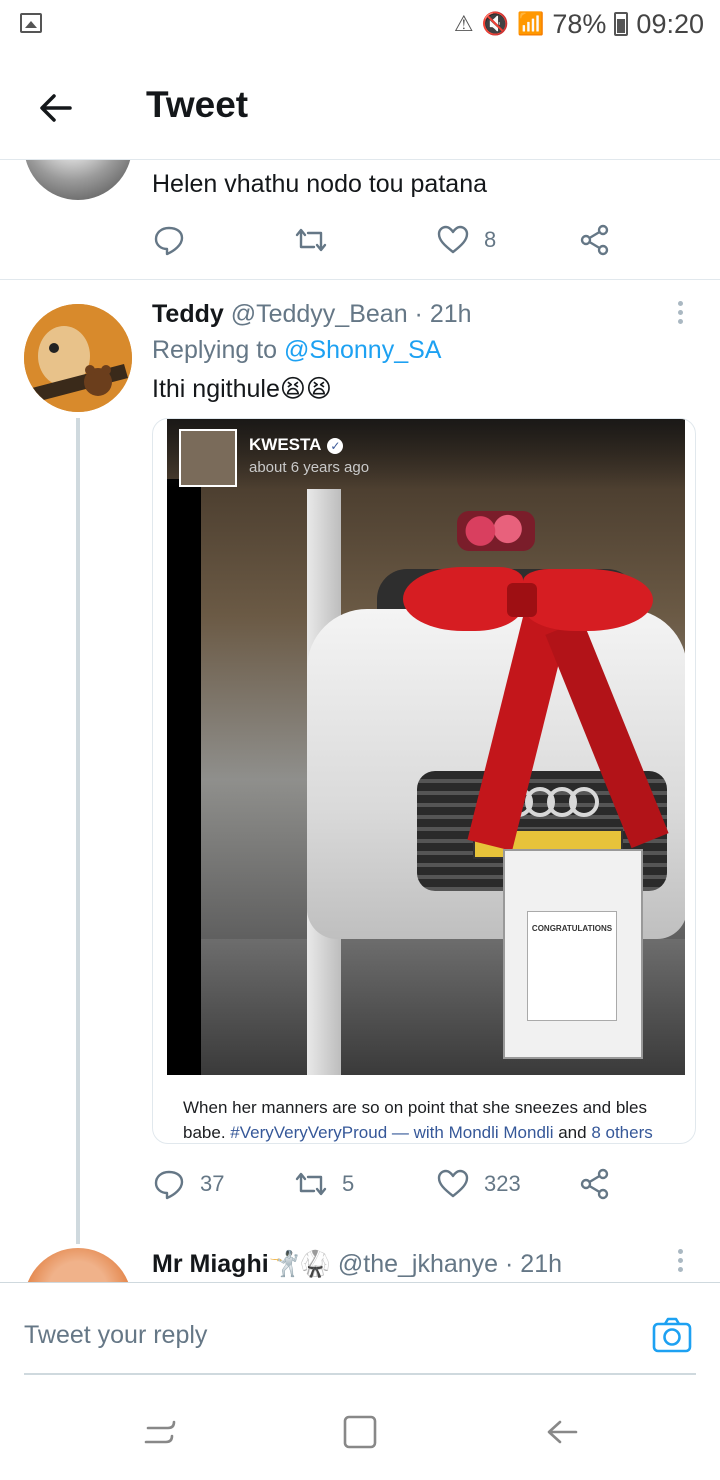 This screenshot has width=720, height=1480. I want to click on tweet-text: Ithi ngithule😫😫, so click(242, 389).